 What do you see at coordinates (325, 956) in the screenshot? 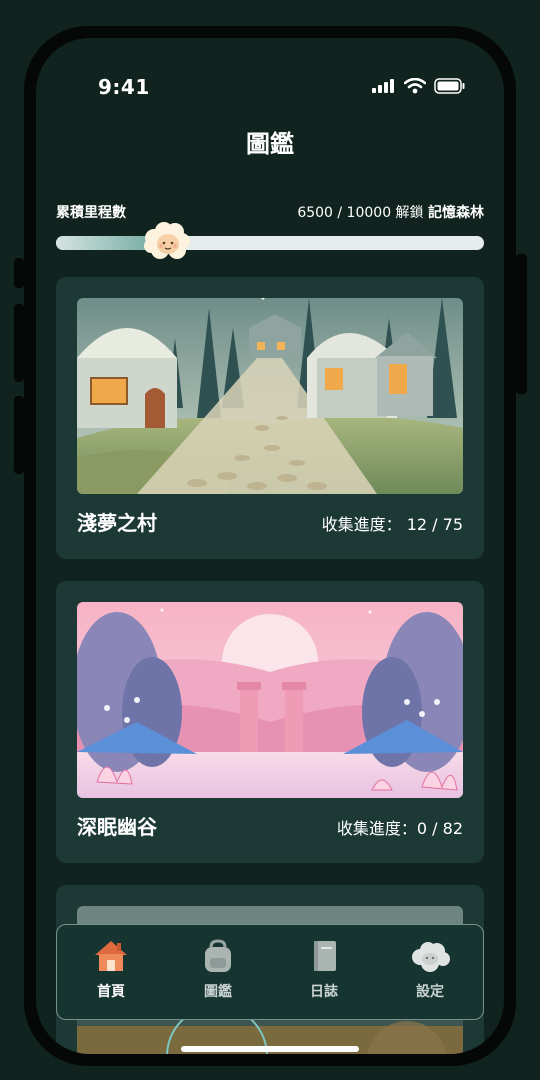
I see `book-icon` at bounding box center [325, 956].